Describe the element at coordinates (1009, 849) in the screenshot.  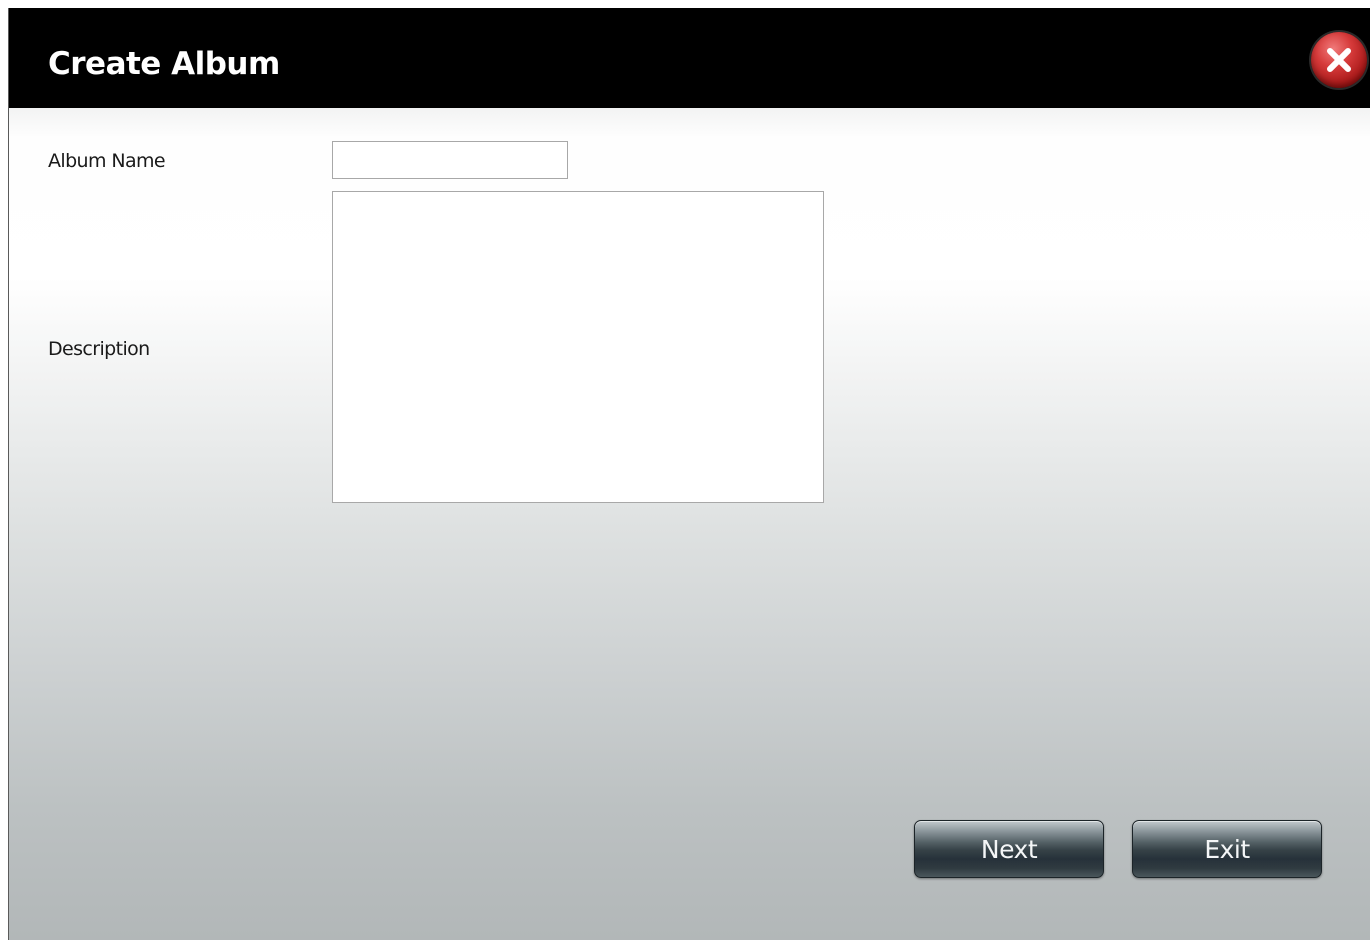
I see `next-button: Next` at that location.